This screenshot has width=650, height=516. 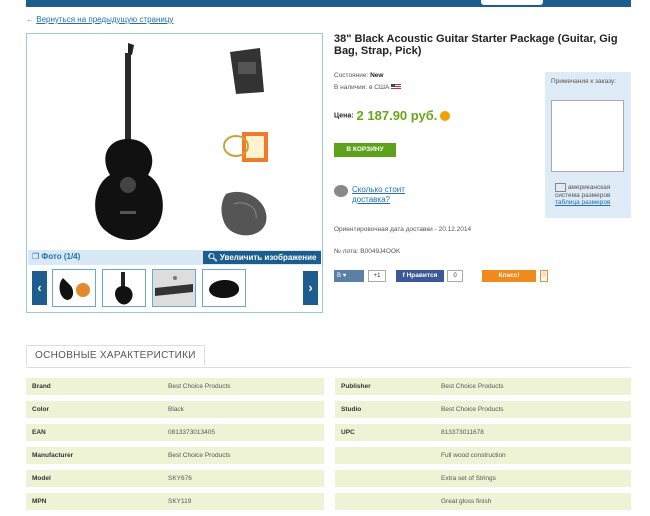 I want to click on shipping-cost-row: Сколько стоит доставка?, so click(x=383, y=195).